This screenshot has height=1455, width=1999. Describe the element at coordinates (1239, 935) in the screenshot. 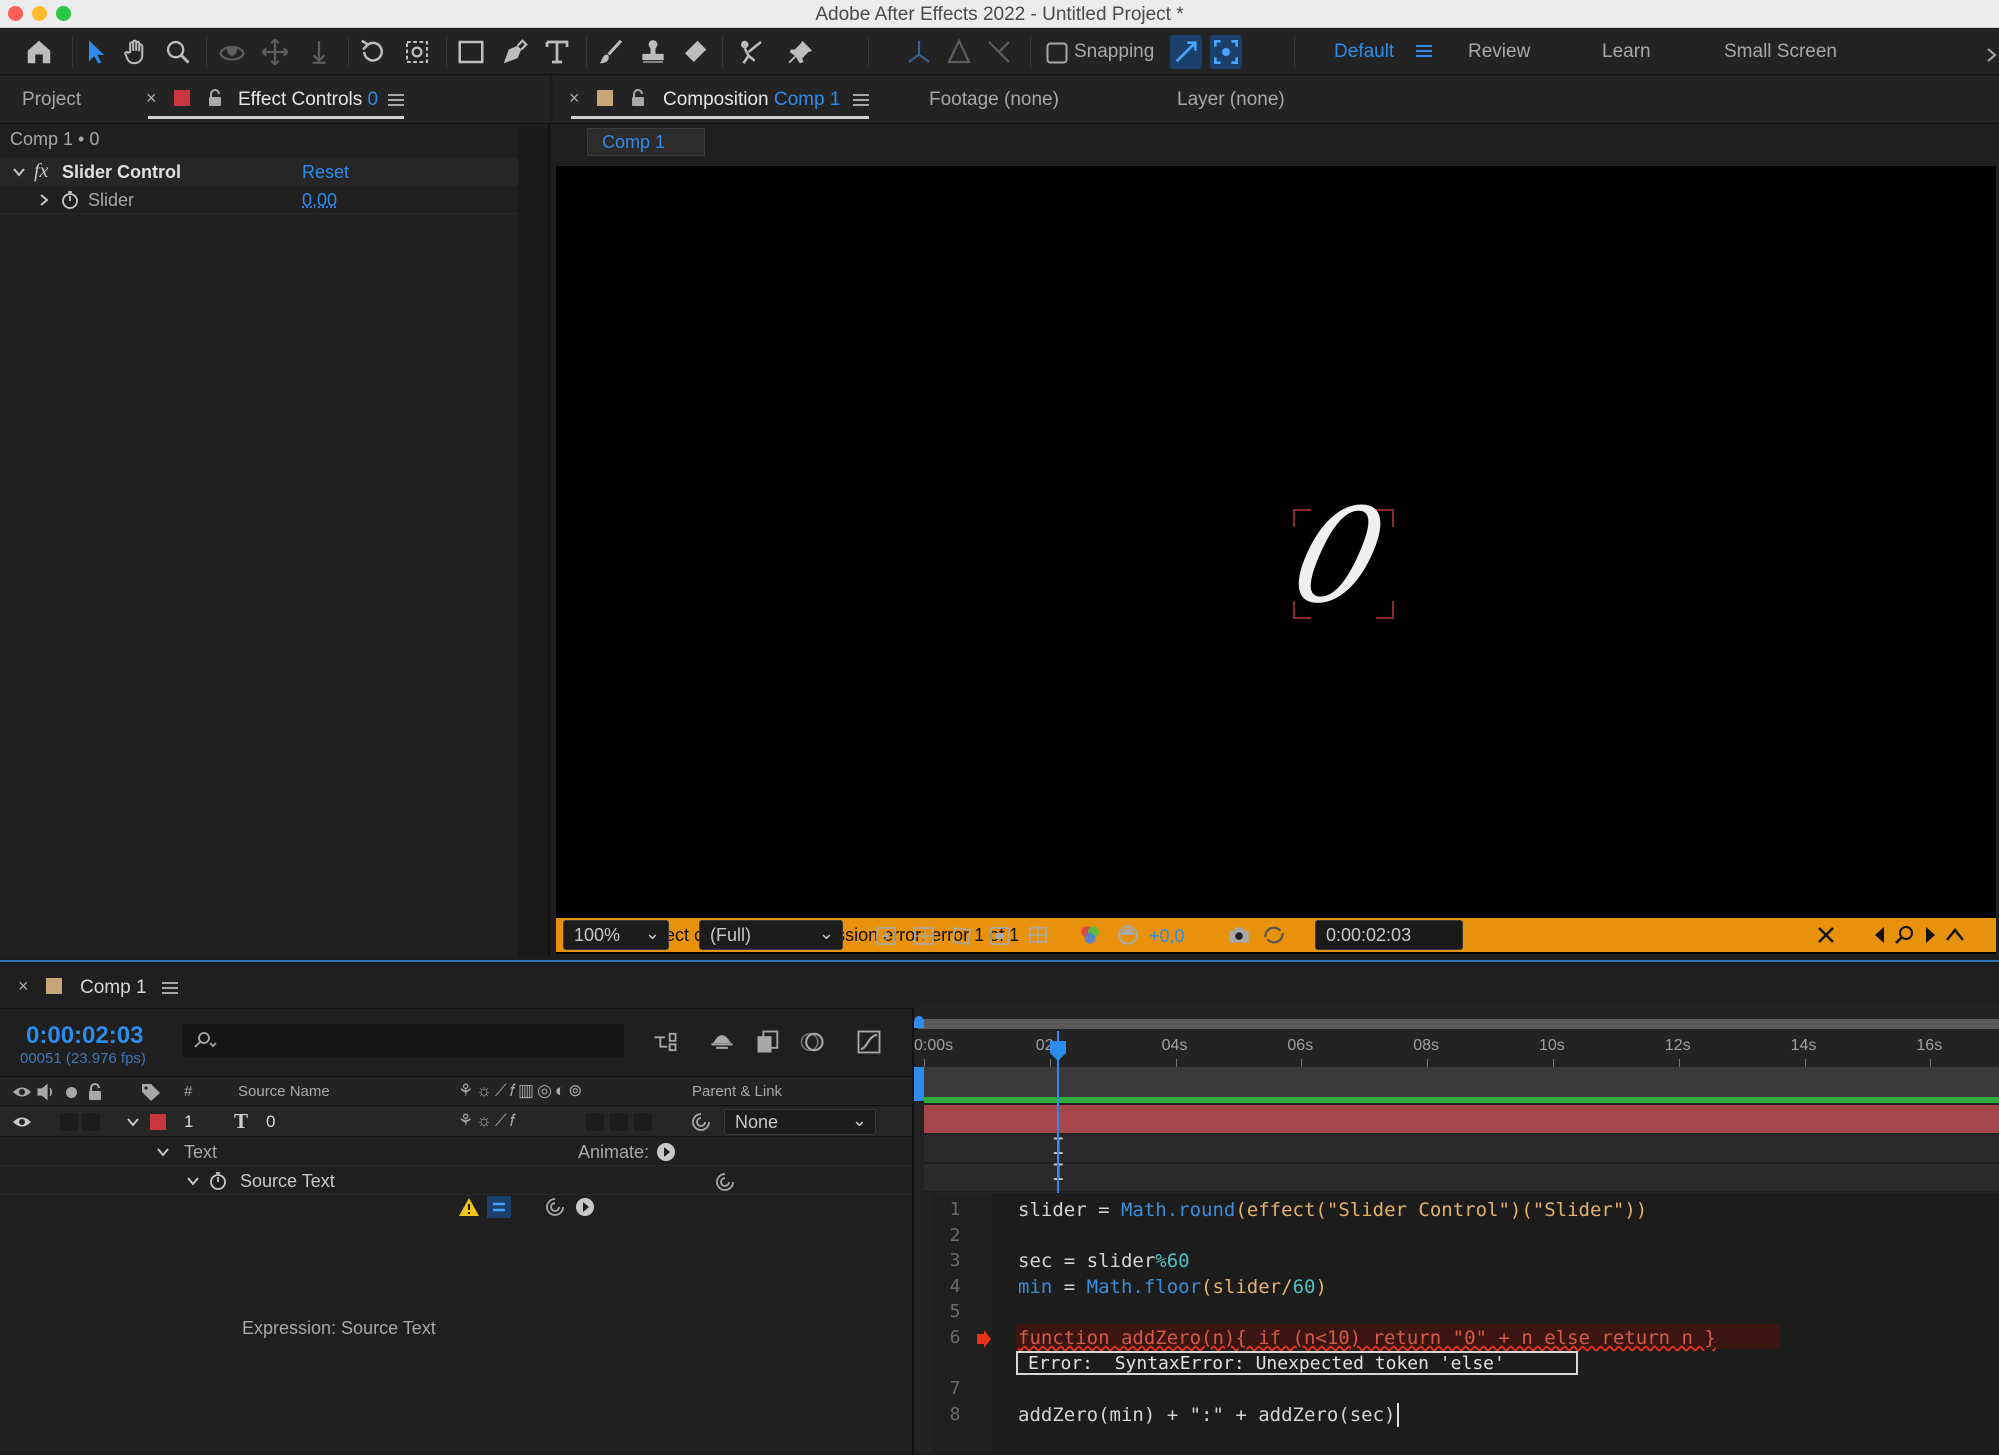

I see `snapshot-icon` at that location.